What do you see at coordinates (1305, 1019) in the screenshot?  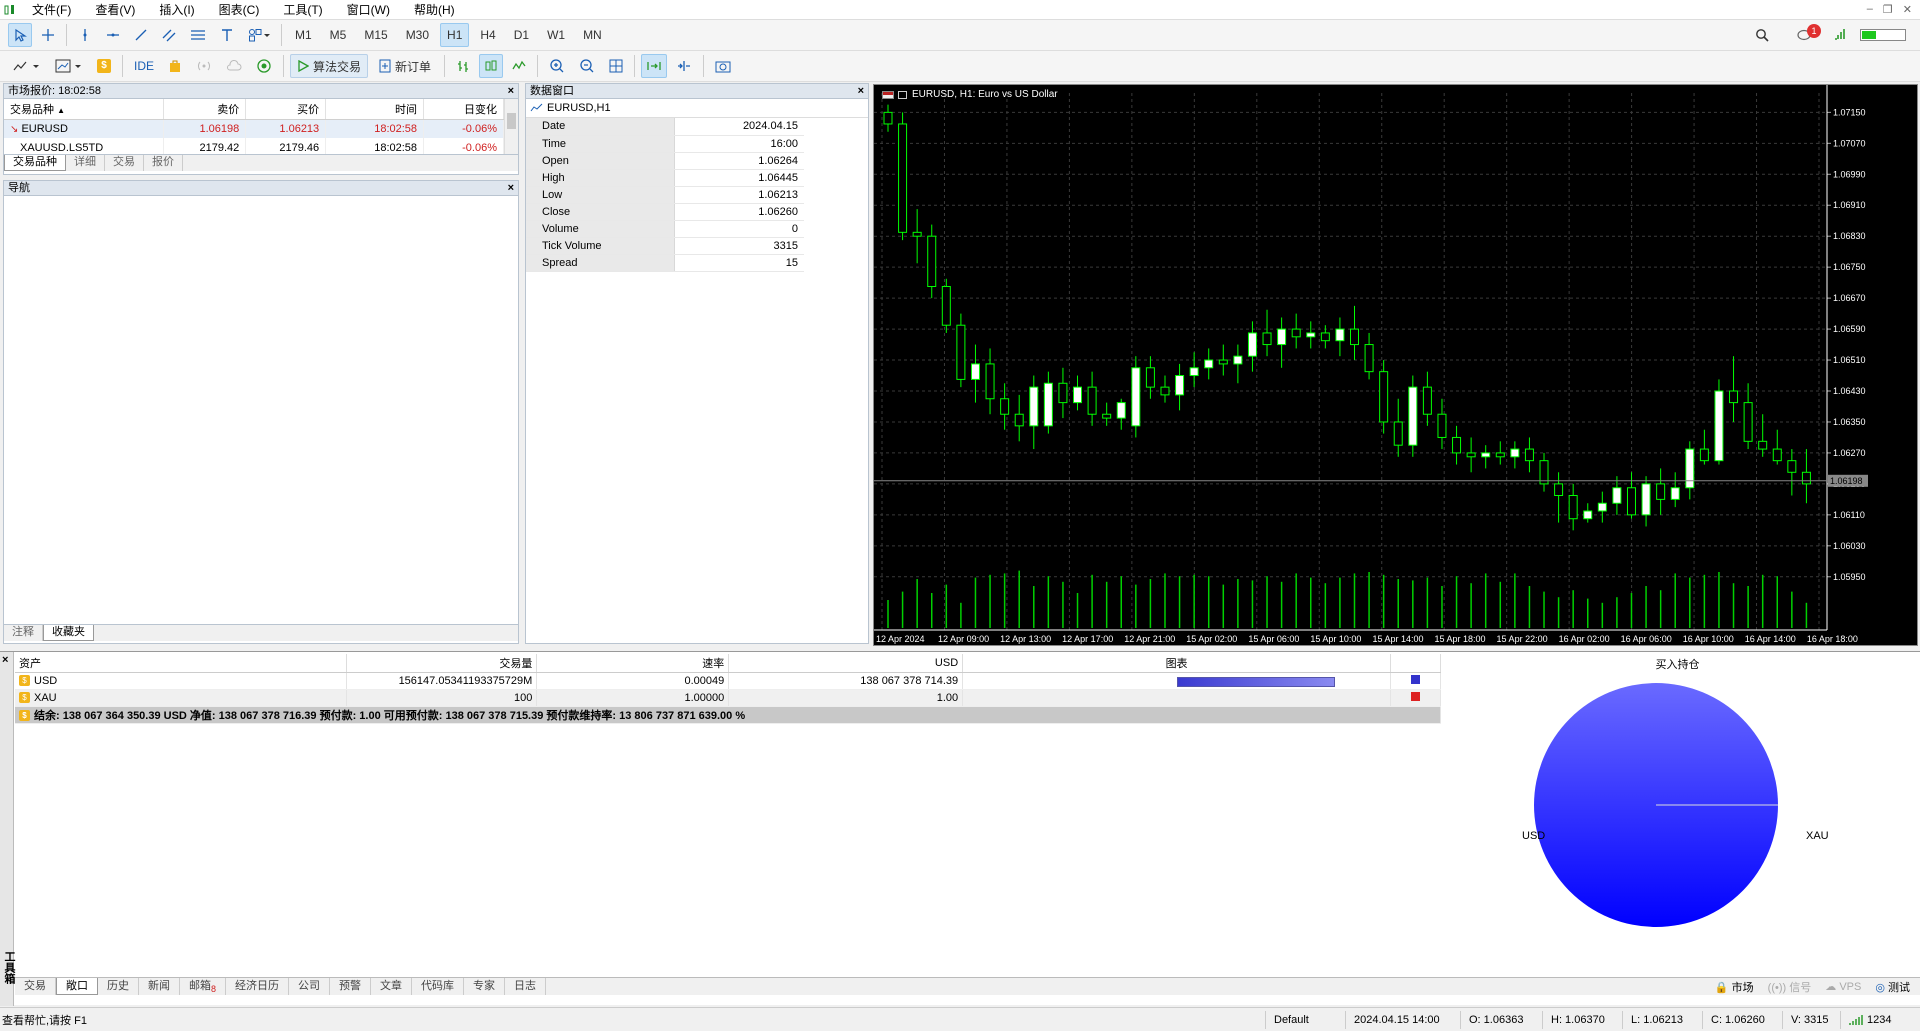 I see `status-profile: Default` at bounding box center [1305, 1019].